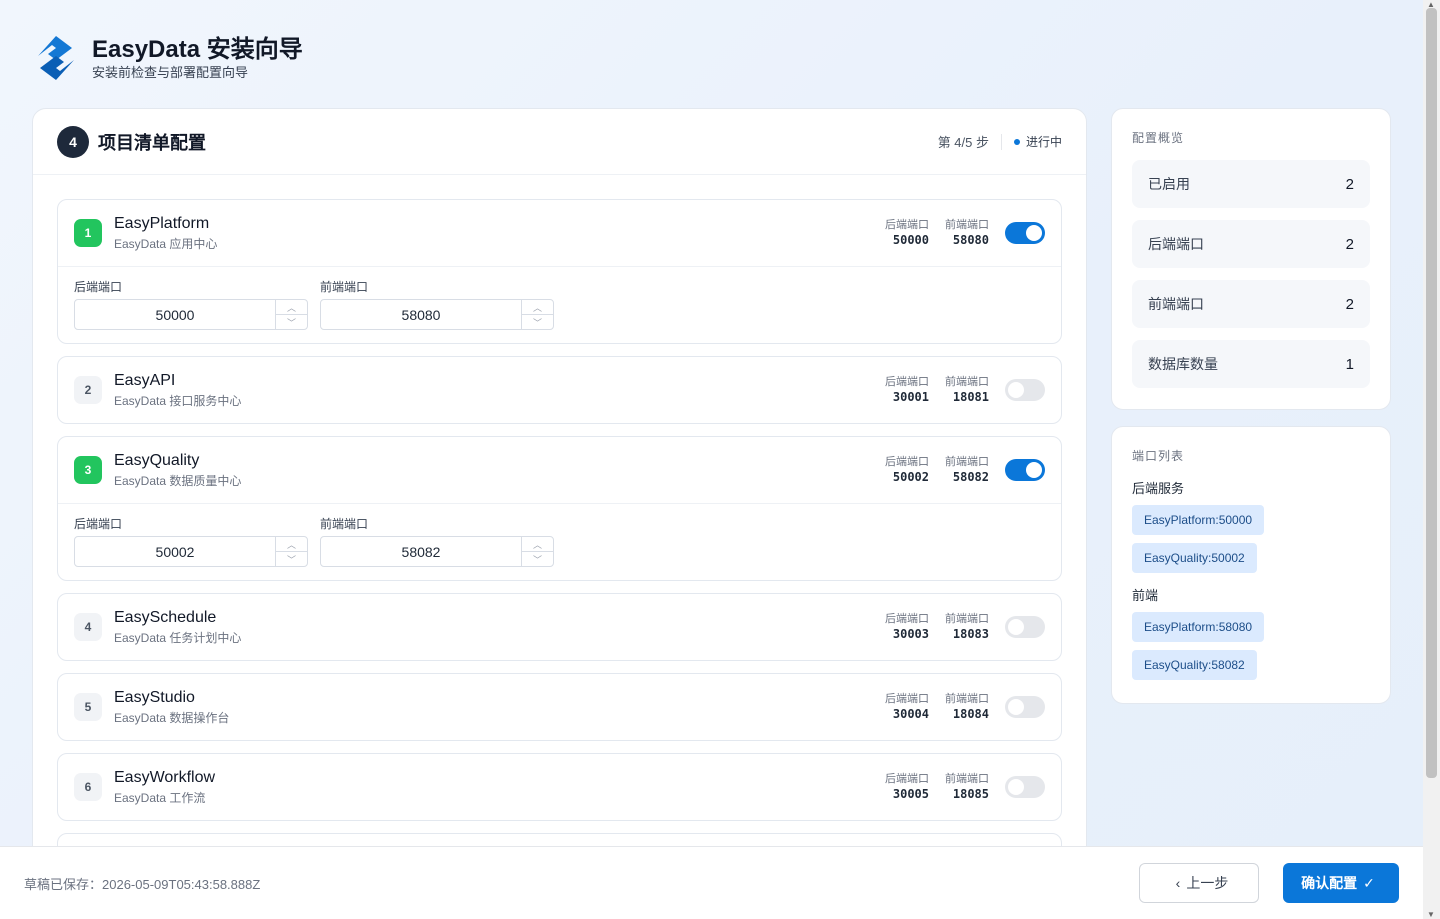 The height and width of the screenshot is (919, 1440). What do you see at coordinates (1183, 364) in the screenshot?
I see `stat-label: 数据库数量` at bounding box center [1183, 364].